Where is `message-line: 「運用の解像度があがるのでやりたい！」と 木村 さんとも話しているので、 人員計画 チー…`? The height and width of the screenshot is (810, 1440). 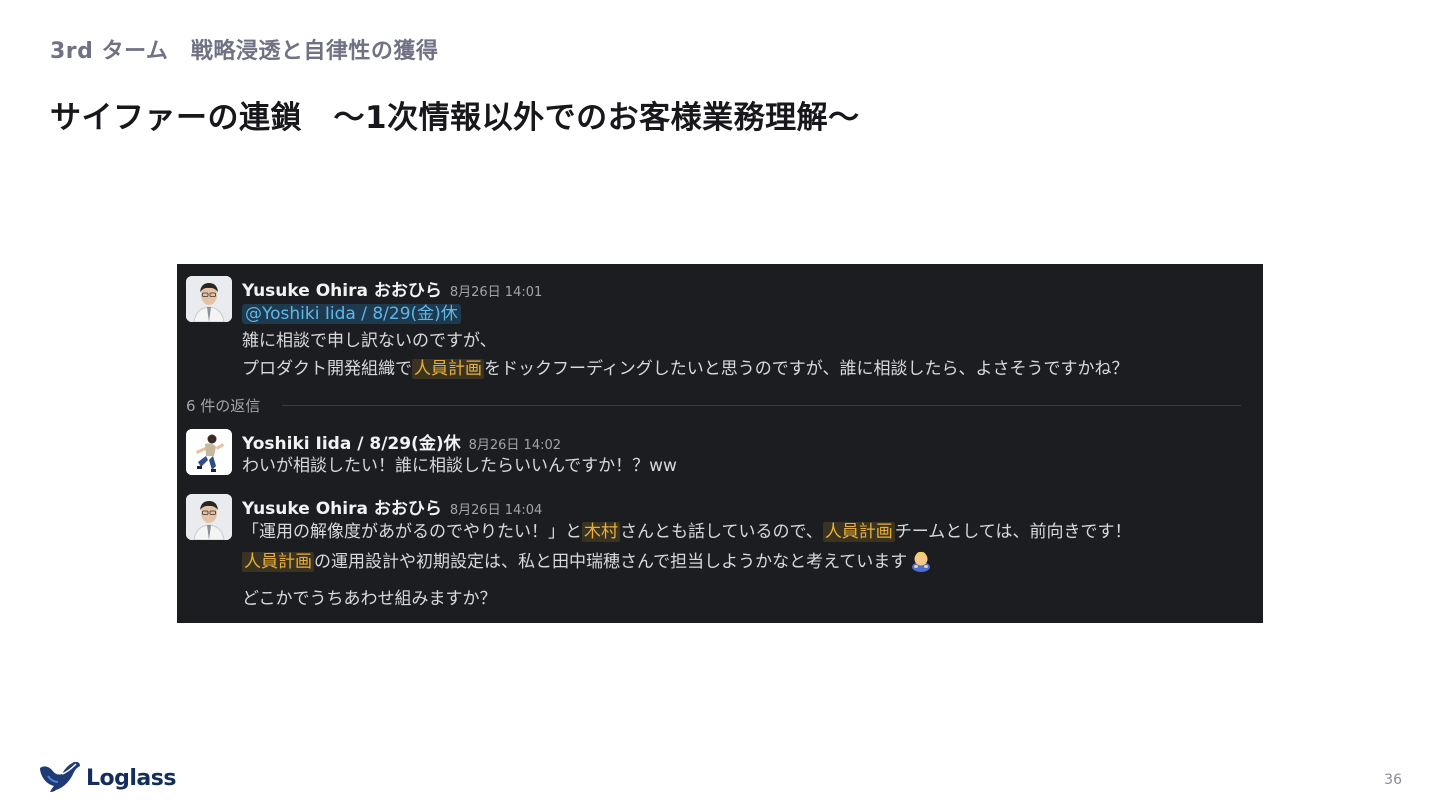 message-line: 「運用の解像度があがるのでやりたい！」と 木村 さんとも話しているので、 人員計画 チー… is located at coordinates (686, 532).